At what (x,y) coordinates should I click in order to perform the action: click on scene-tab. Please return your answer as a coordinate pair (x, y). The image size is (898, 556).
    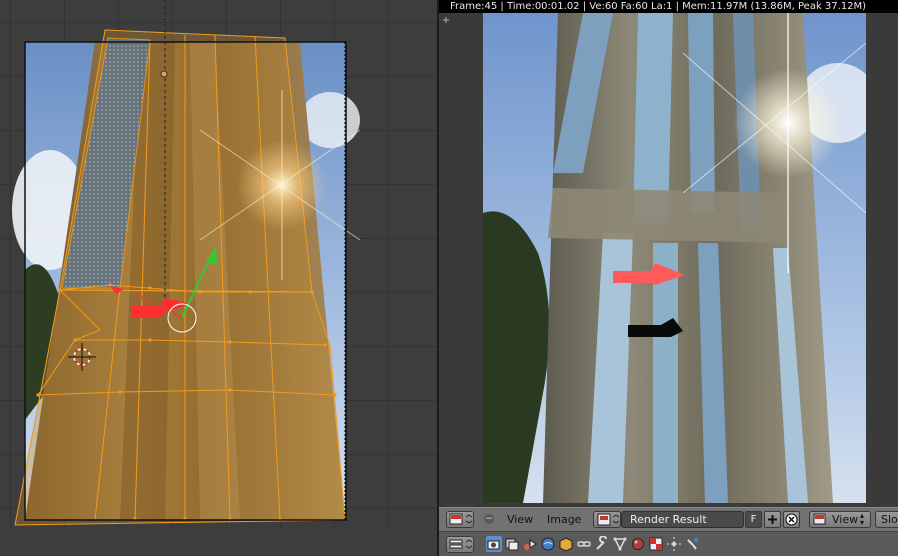
    Looking at the image, I should click on (530, 544).